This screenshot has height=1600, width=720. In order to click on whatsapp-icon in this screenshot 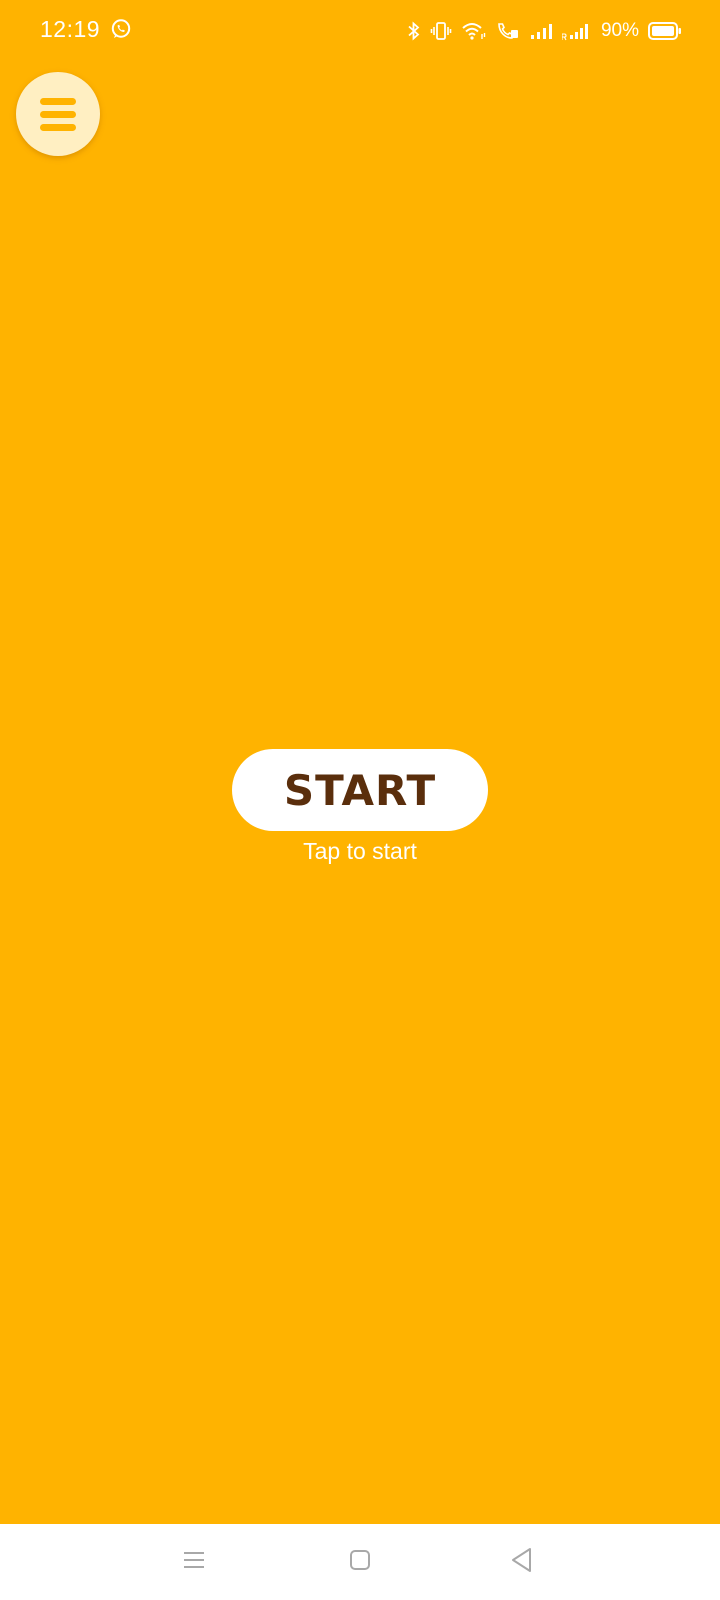, I will do `click(121, 29)`.